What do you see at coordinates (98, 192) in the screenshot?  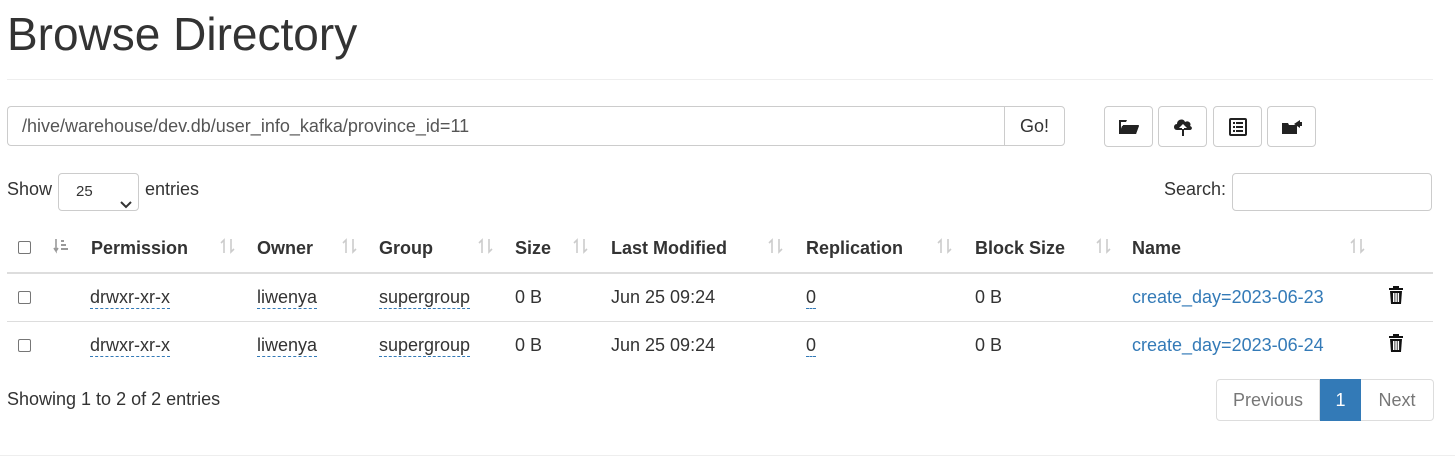 I see `entries-length-select: 25` at bounding box center [98, 192].